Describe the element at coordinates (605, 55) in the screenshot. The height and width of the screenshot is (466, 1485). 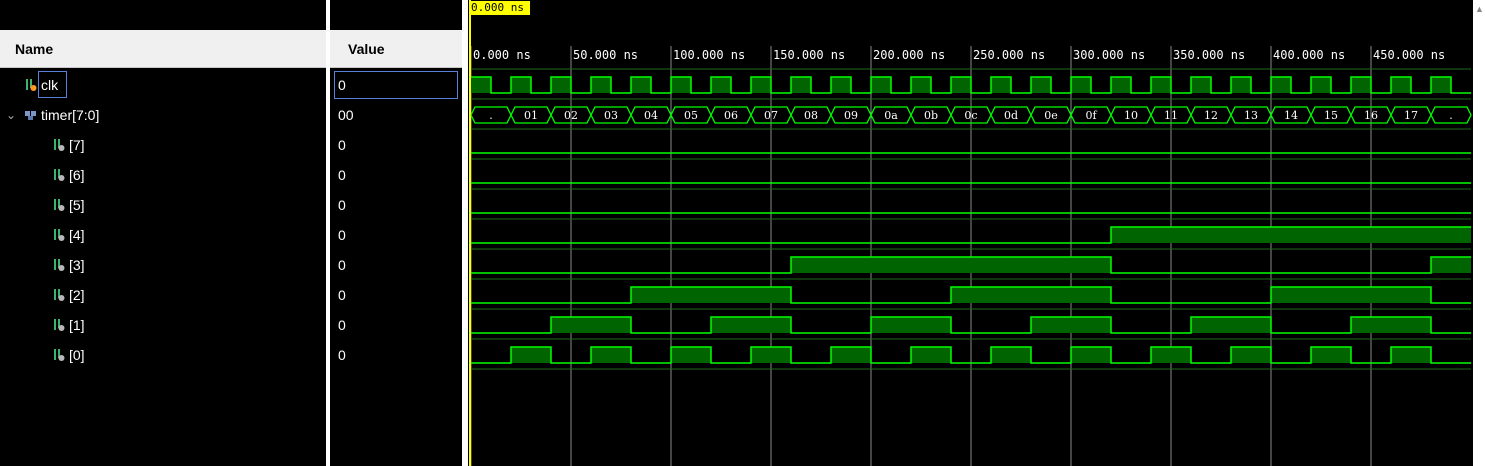
I see `time-tick-label: 50.000 ns` at that location.